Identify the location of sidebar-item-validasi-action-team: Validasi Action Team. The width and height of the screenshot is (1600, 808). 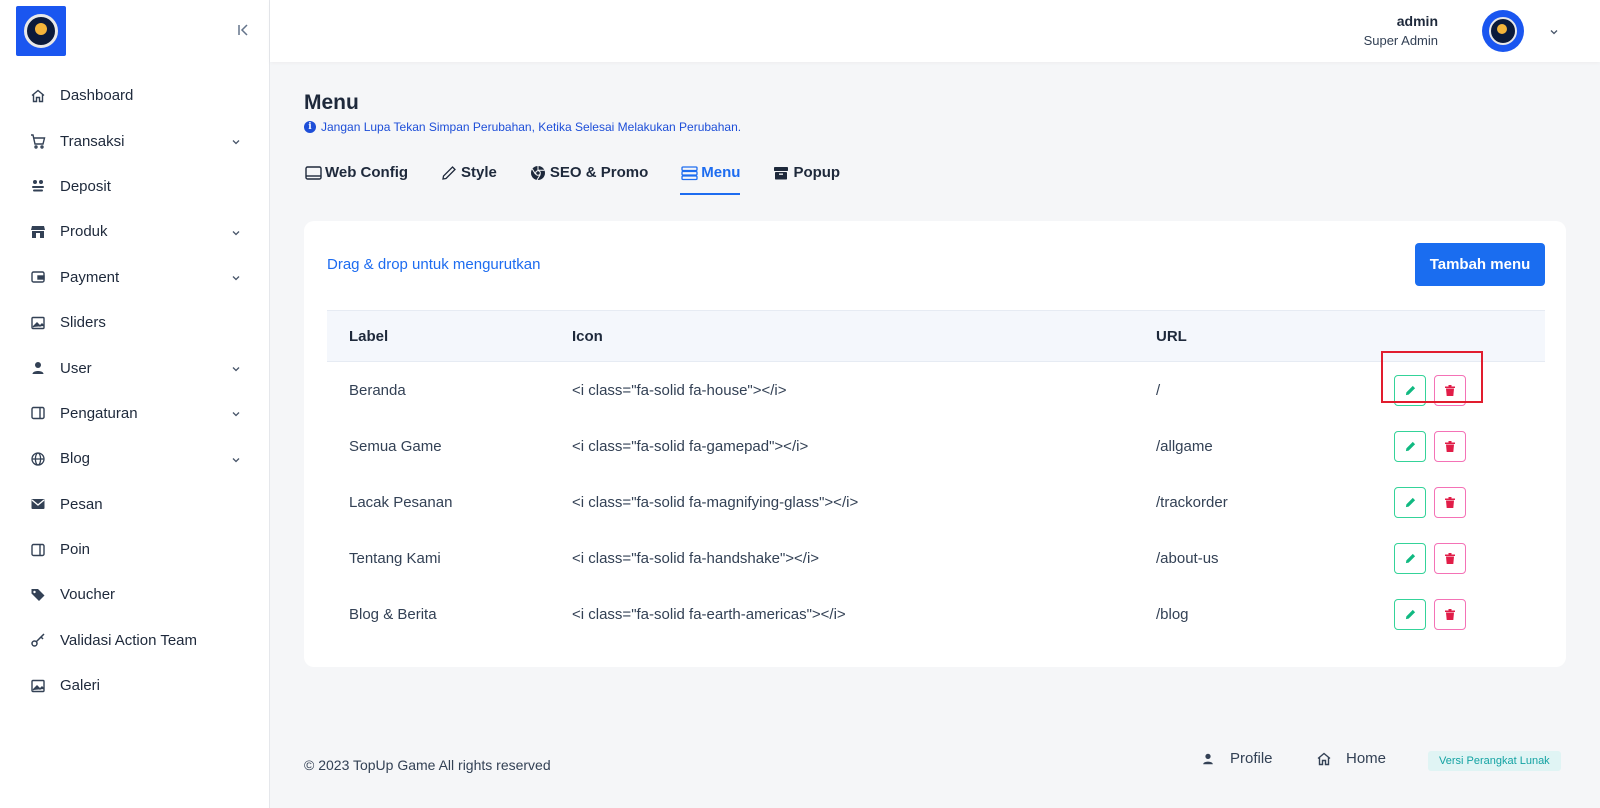
(135, 640).